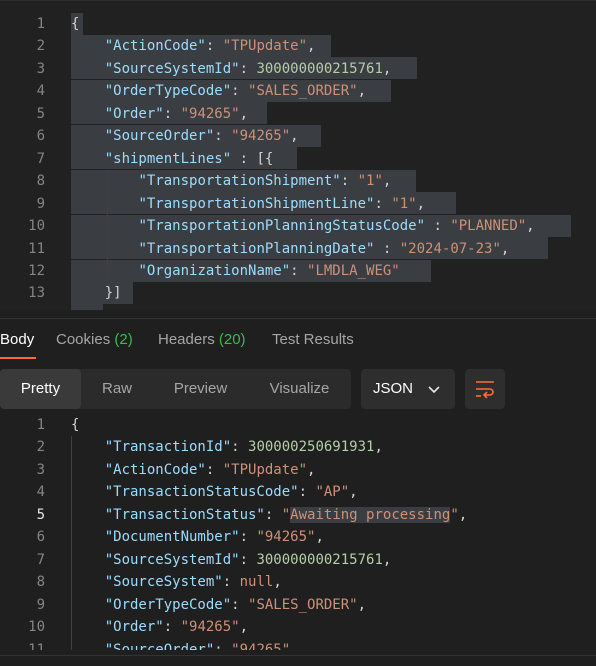 This screenshot has height=666, width=596. What do you see at coordinates (214, 270) in the screenshot?
I see `code-token: "OrganizationName"` at bounding box center [214, 270].